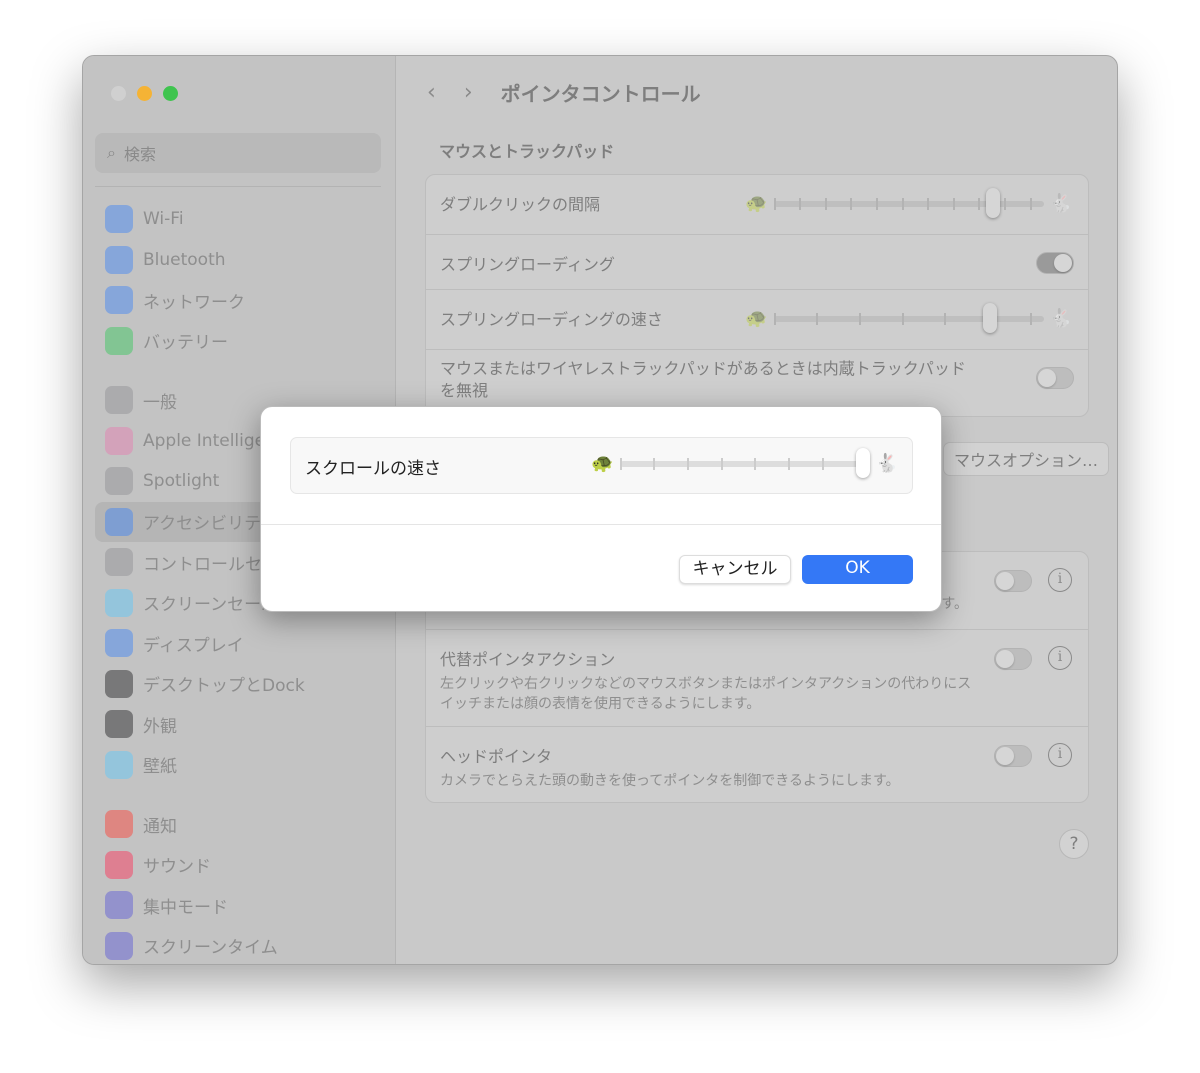  I want to click on spring-speed-slider: 🐢 🐇, so click(908, 317).